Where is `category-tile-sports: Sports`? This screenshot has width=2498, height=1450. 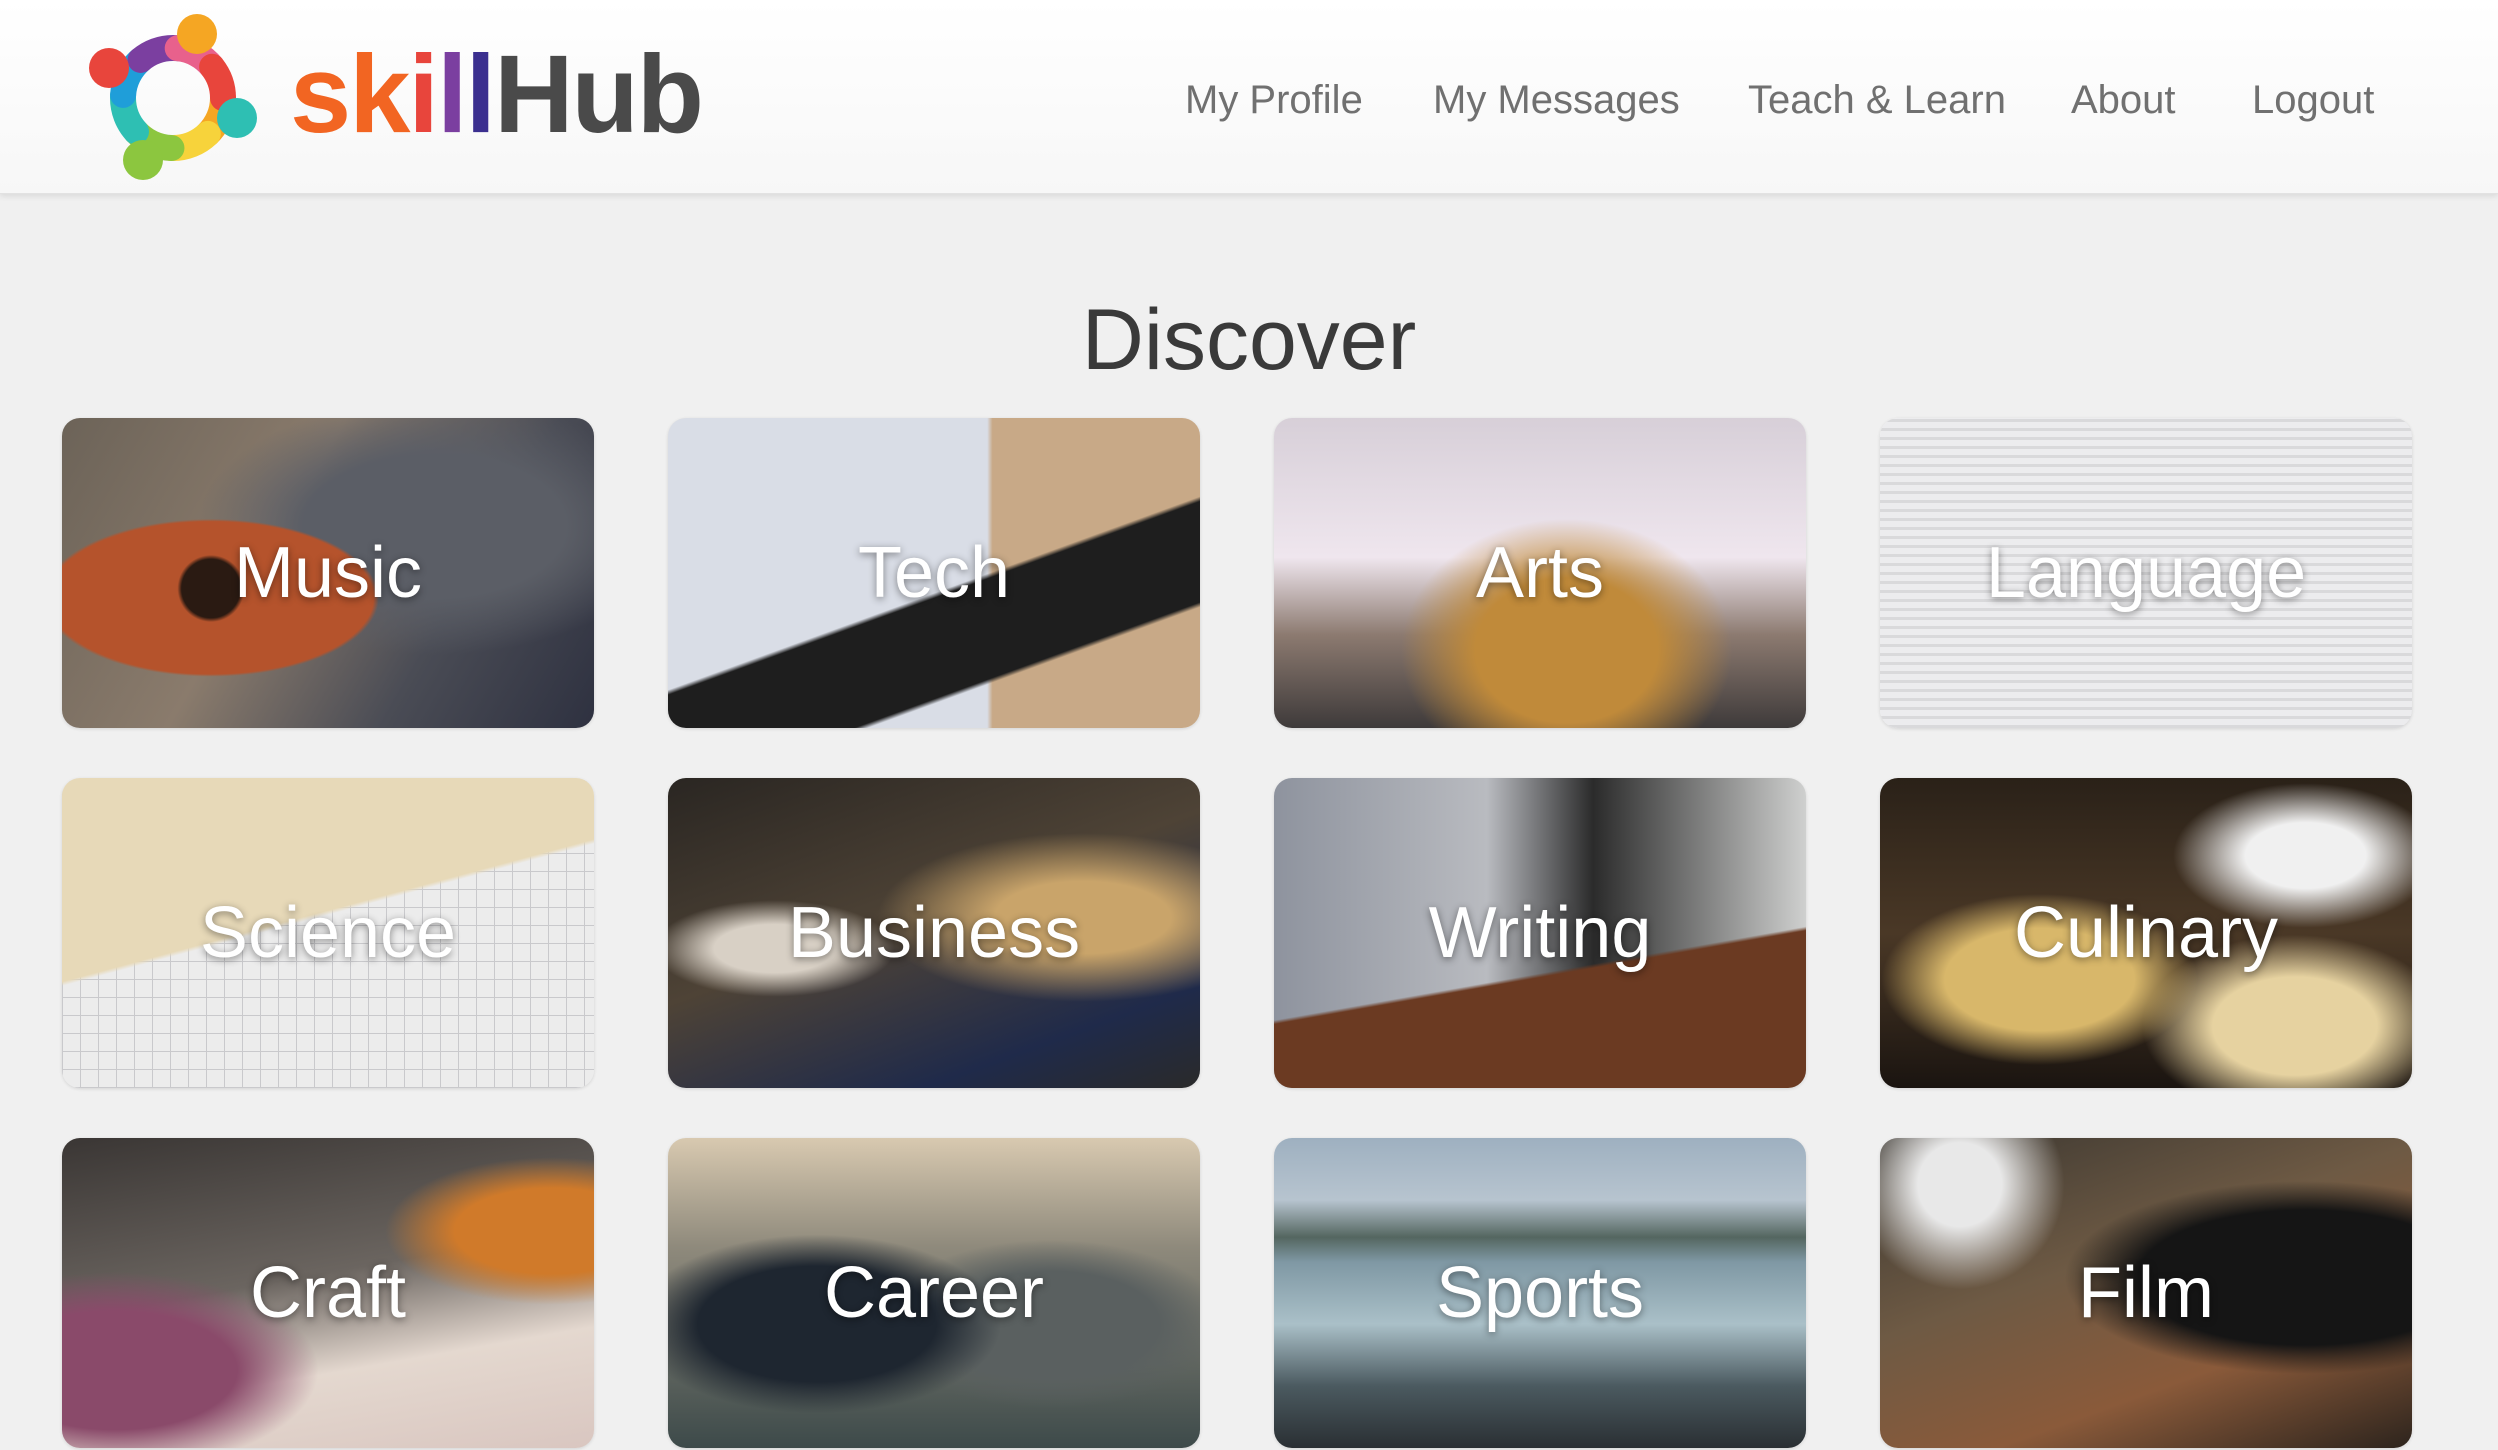 category-tile-sports: Sports is located at coordinates (1540, 1293).